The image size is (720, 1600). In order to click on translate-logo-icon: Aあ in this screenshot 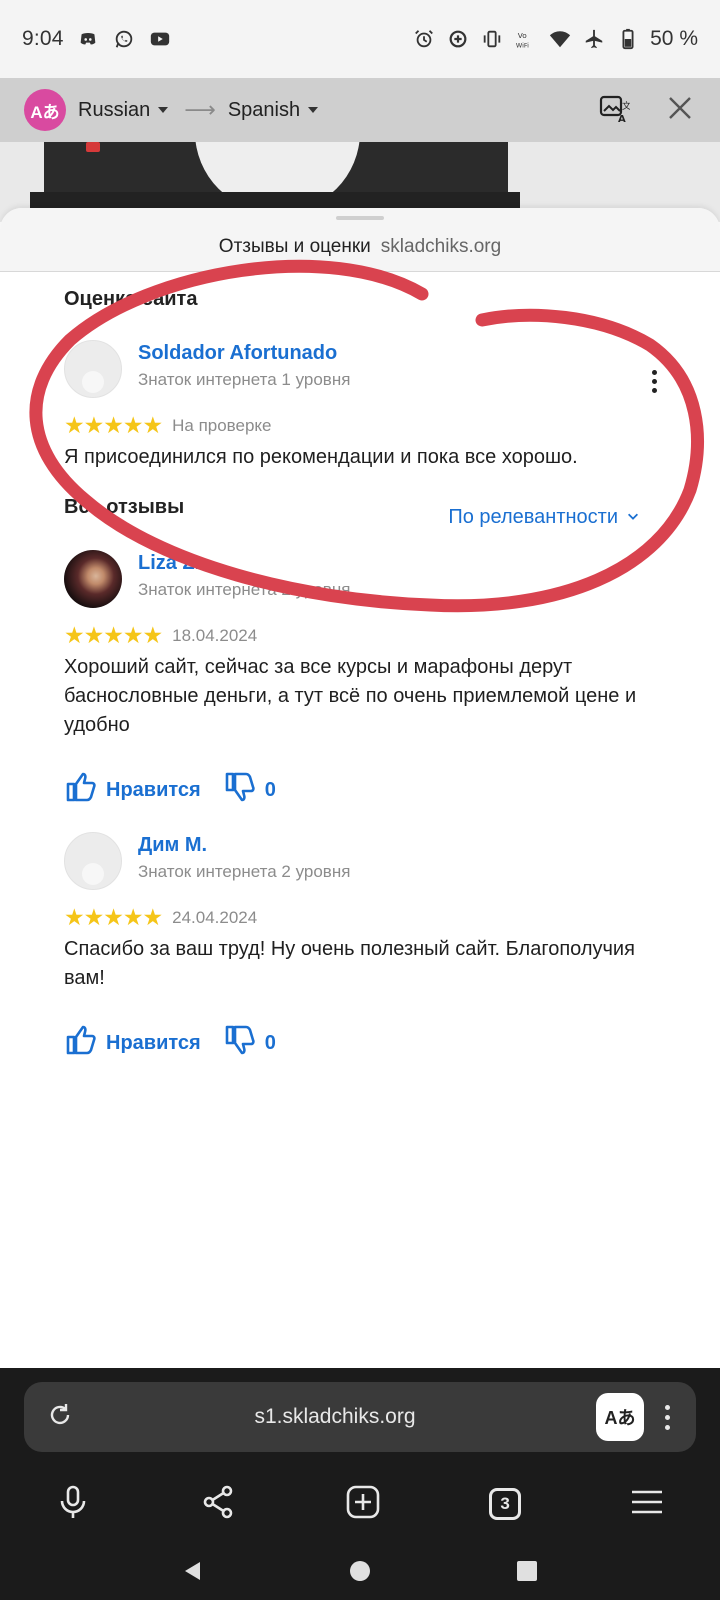, I will do `click(45, 110)`.